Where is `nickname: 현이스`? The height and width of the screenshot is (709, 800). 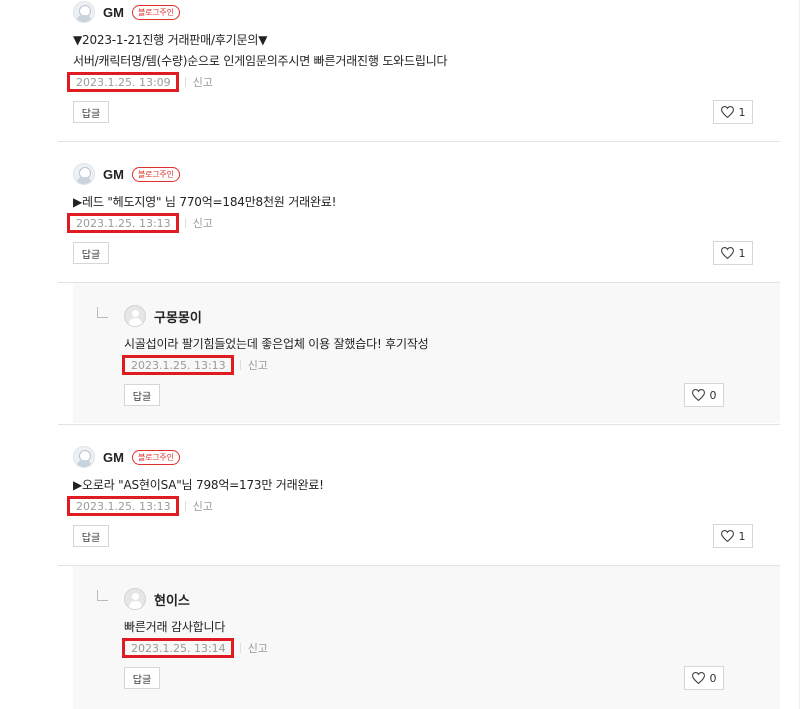 nickname: 현이스 is located at coordinates (172, 599).